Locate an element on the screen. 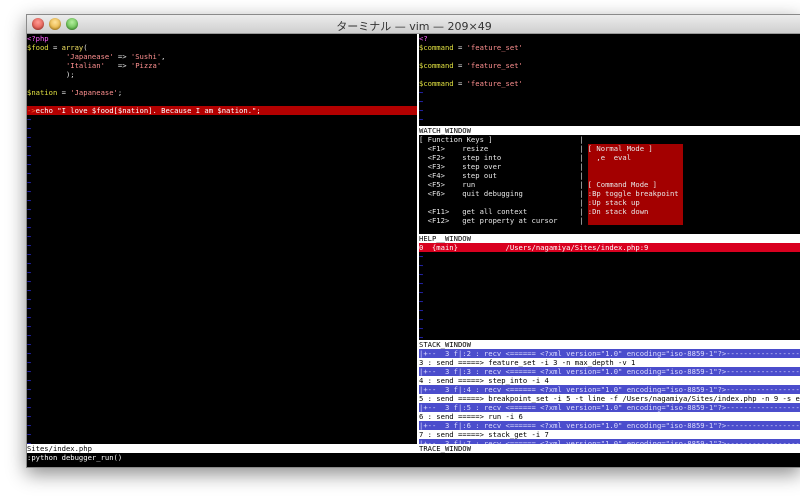 The width and height of the screenshot is (800, 498). help-row: [ Function Keys ] | is located at coordinates (609, 139).